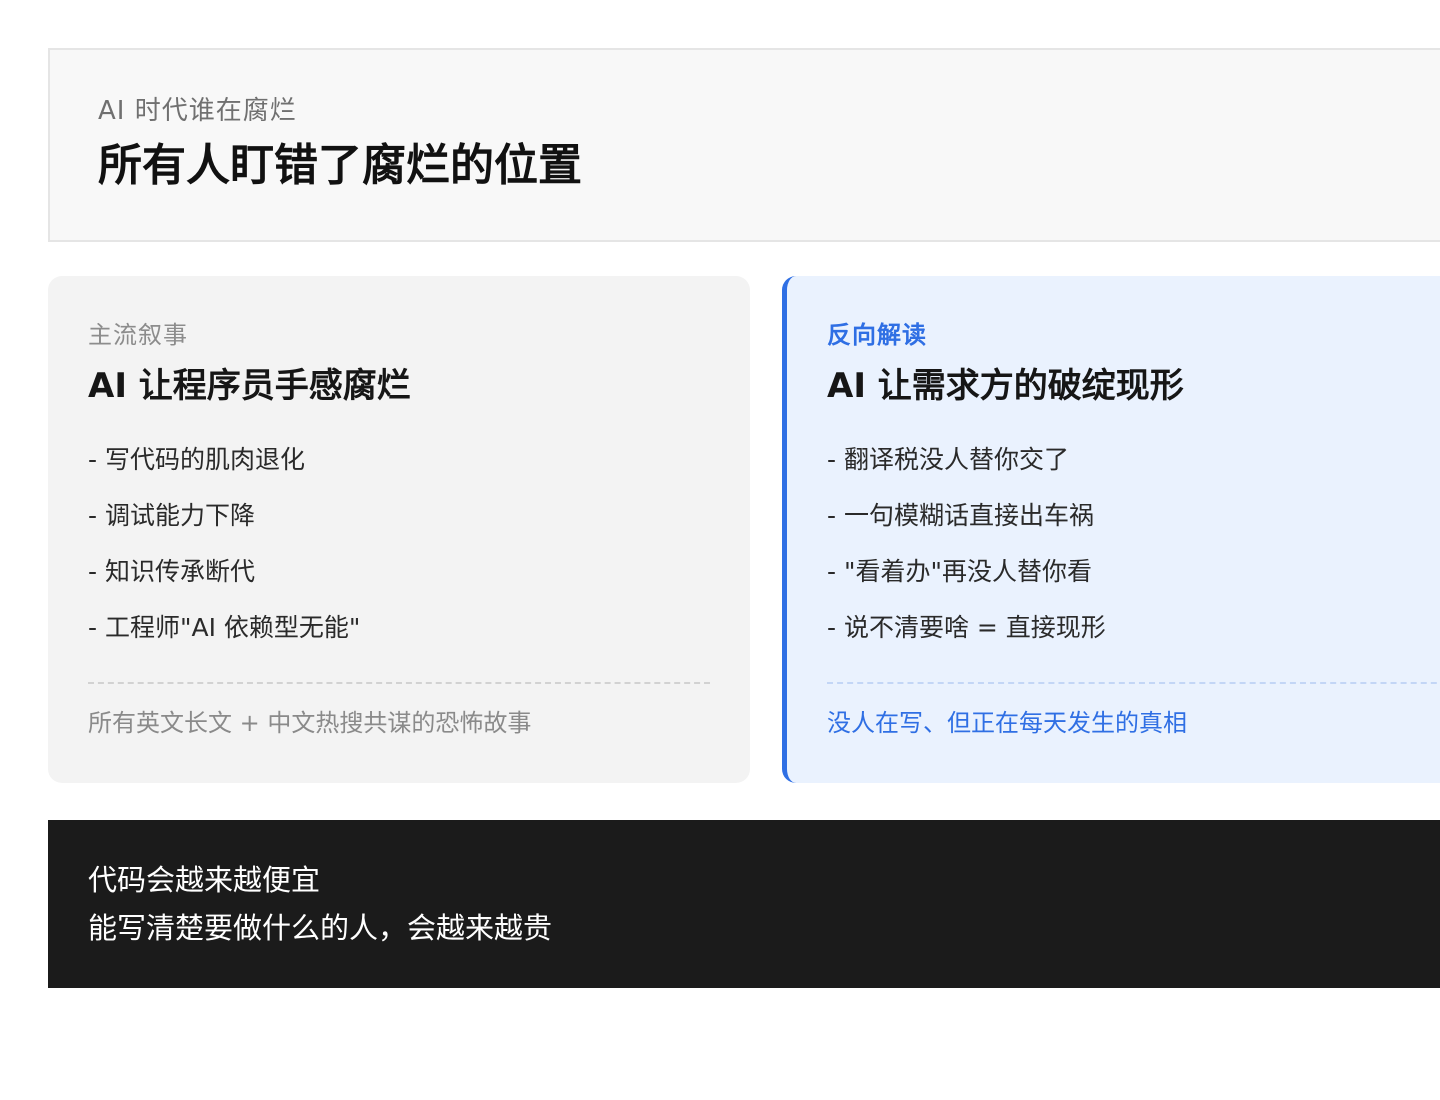  Describe the element at coordinates (948, 459) in the screenshot. I see `list-item: - 翻译税没人替你交了` at that location.